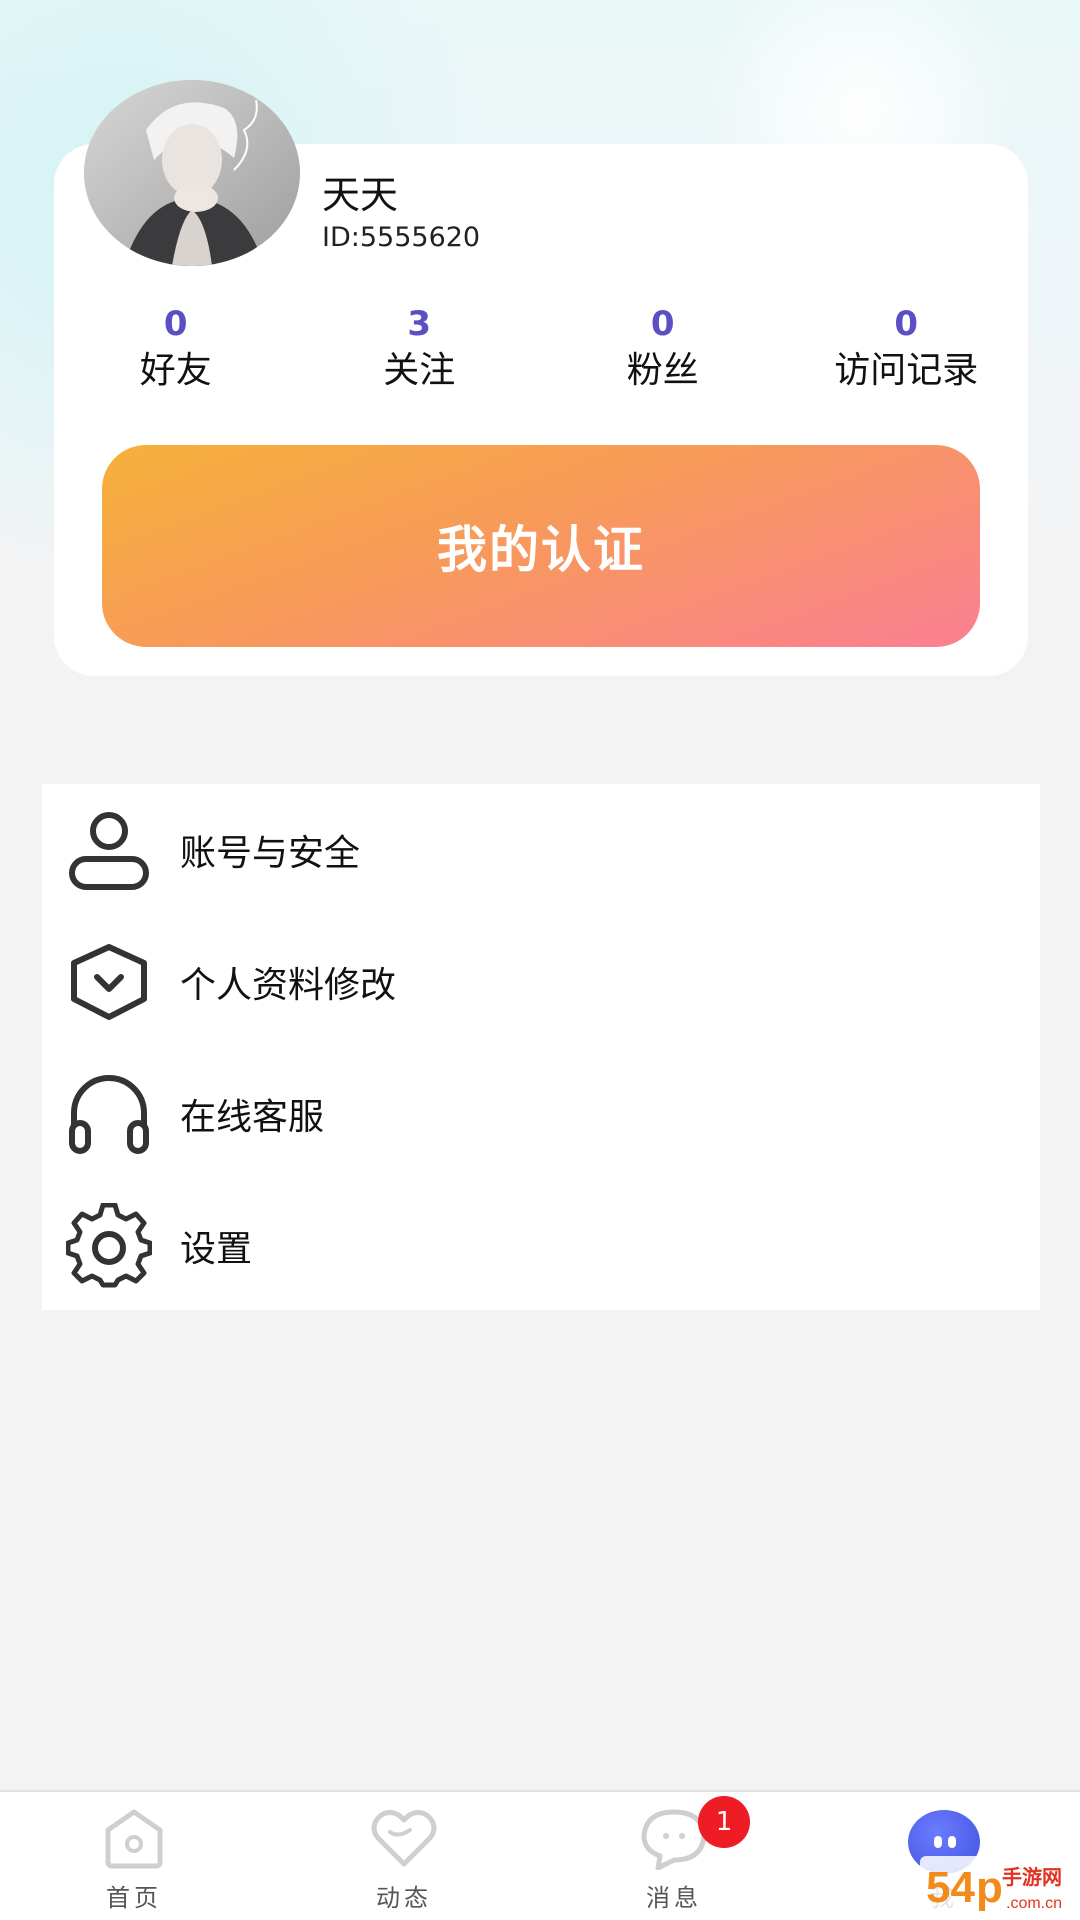 This screenshot has height=1920, width=1080. What do you see at coordinates (541, 850) in the screenshot?
I see `menu-item-account-security: 账号与安全` at bounding box center [541, 850].